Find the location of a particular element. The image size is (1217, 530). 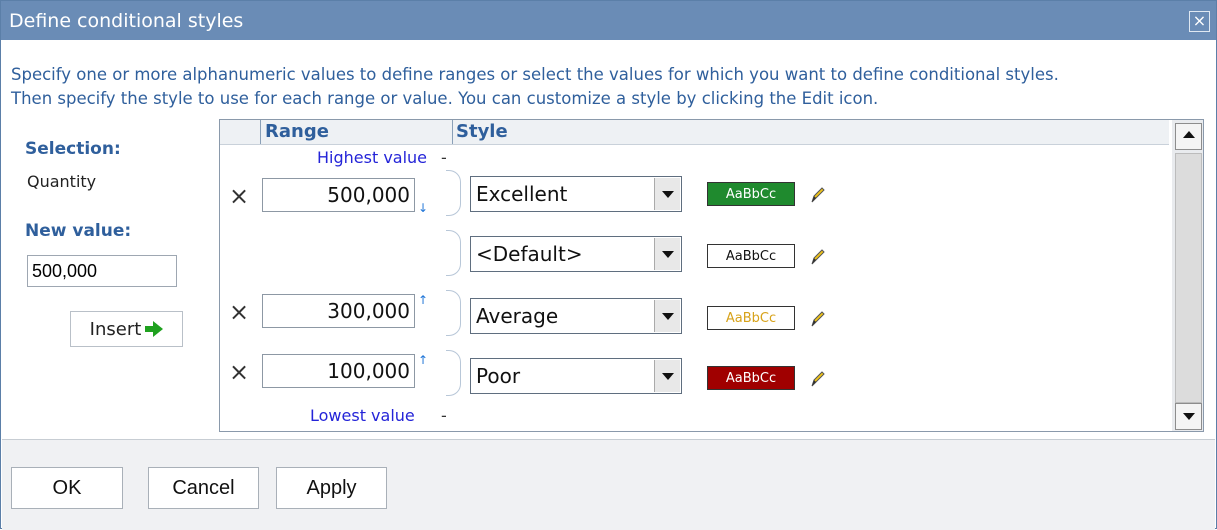

range-value-input: 100,000 is located at coordinates (338, 371).